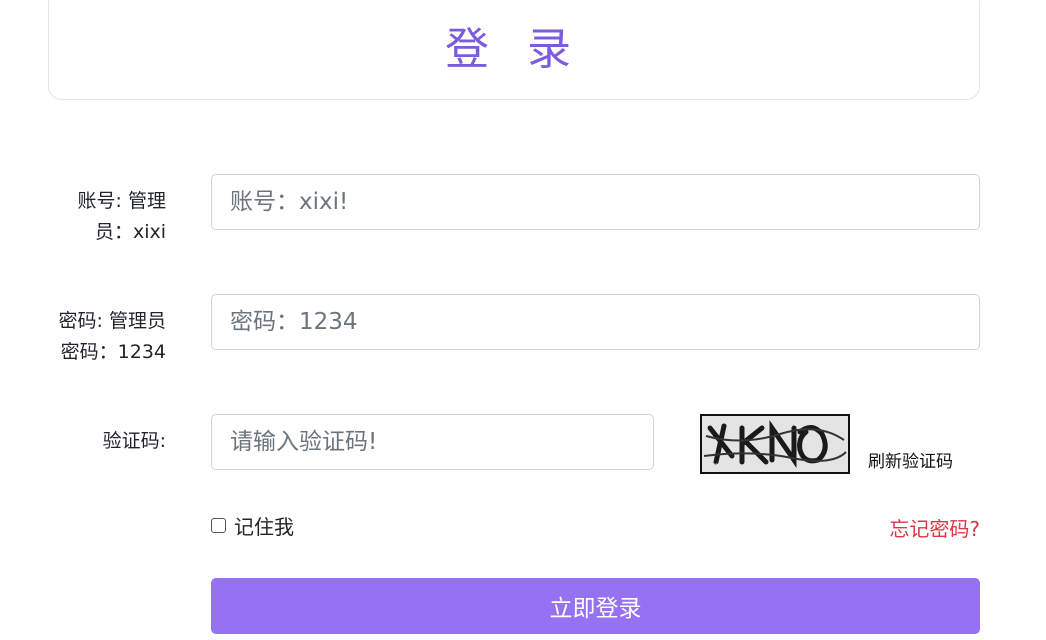 This screenshot has width=1046, height=640. I want to click on remember-label: 记住我, so click(264, 527).